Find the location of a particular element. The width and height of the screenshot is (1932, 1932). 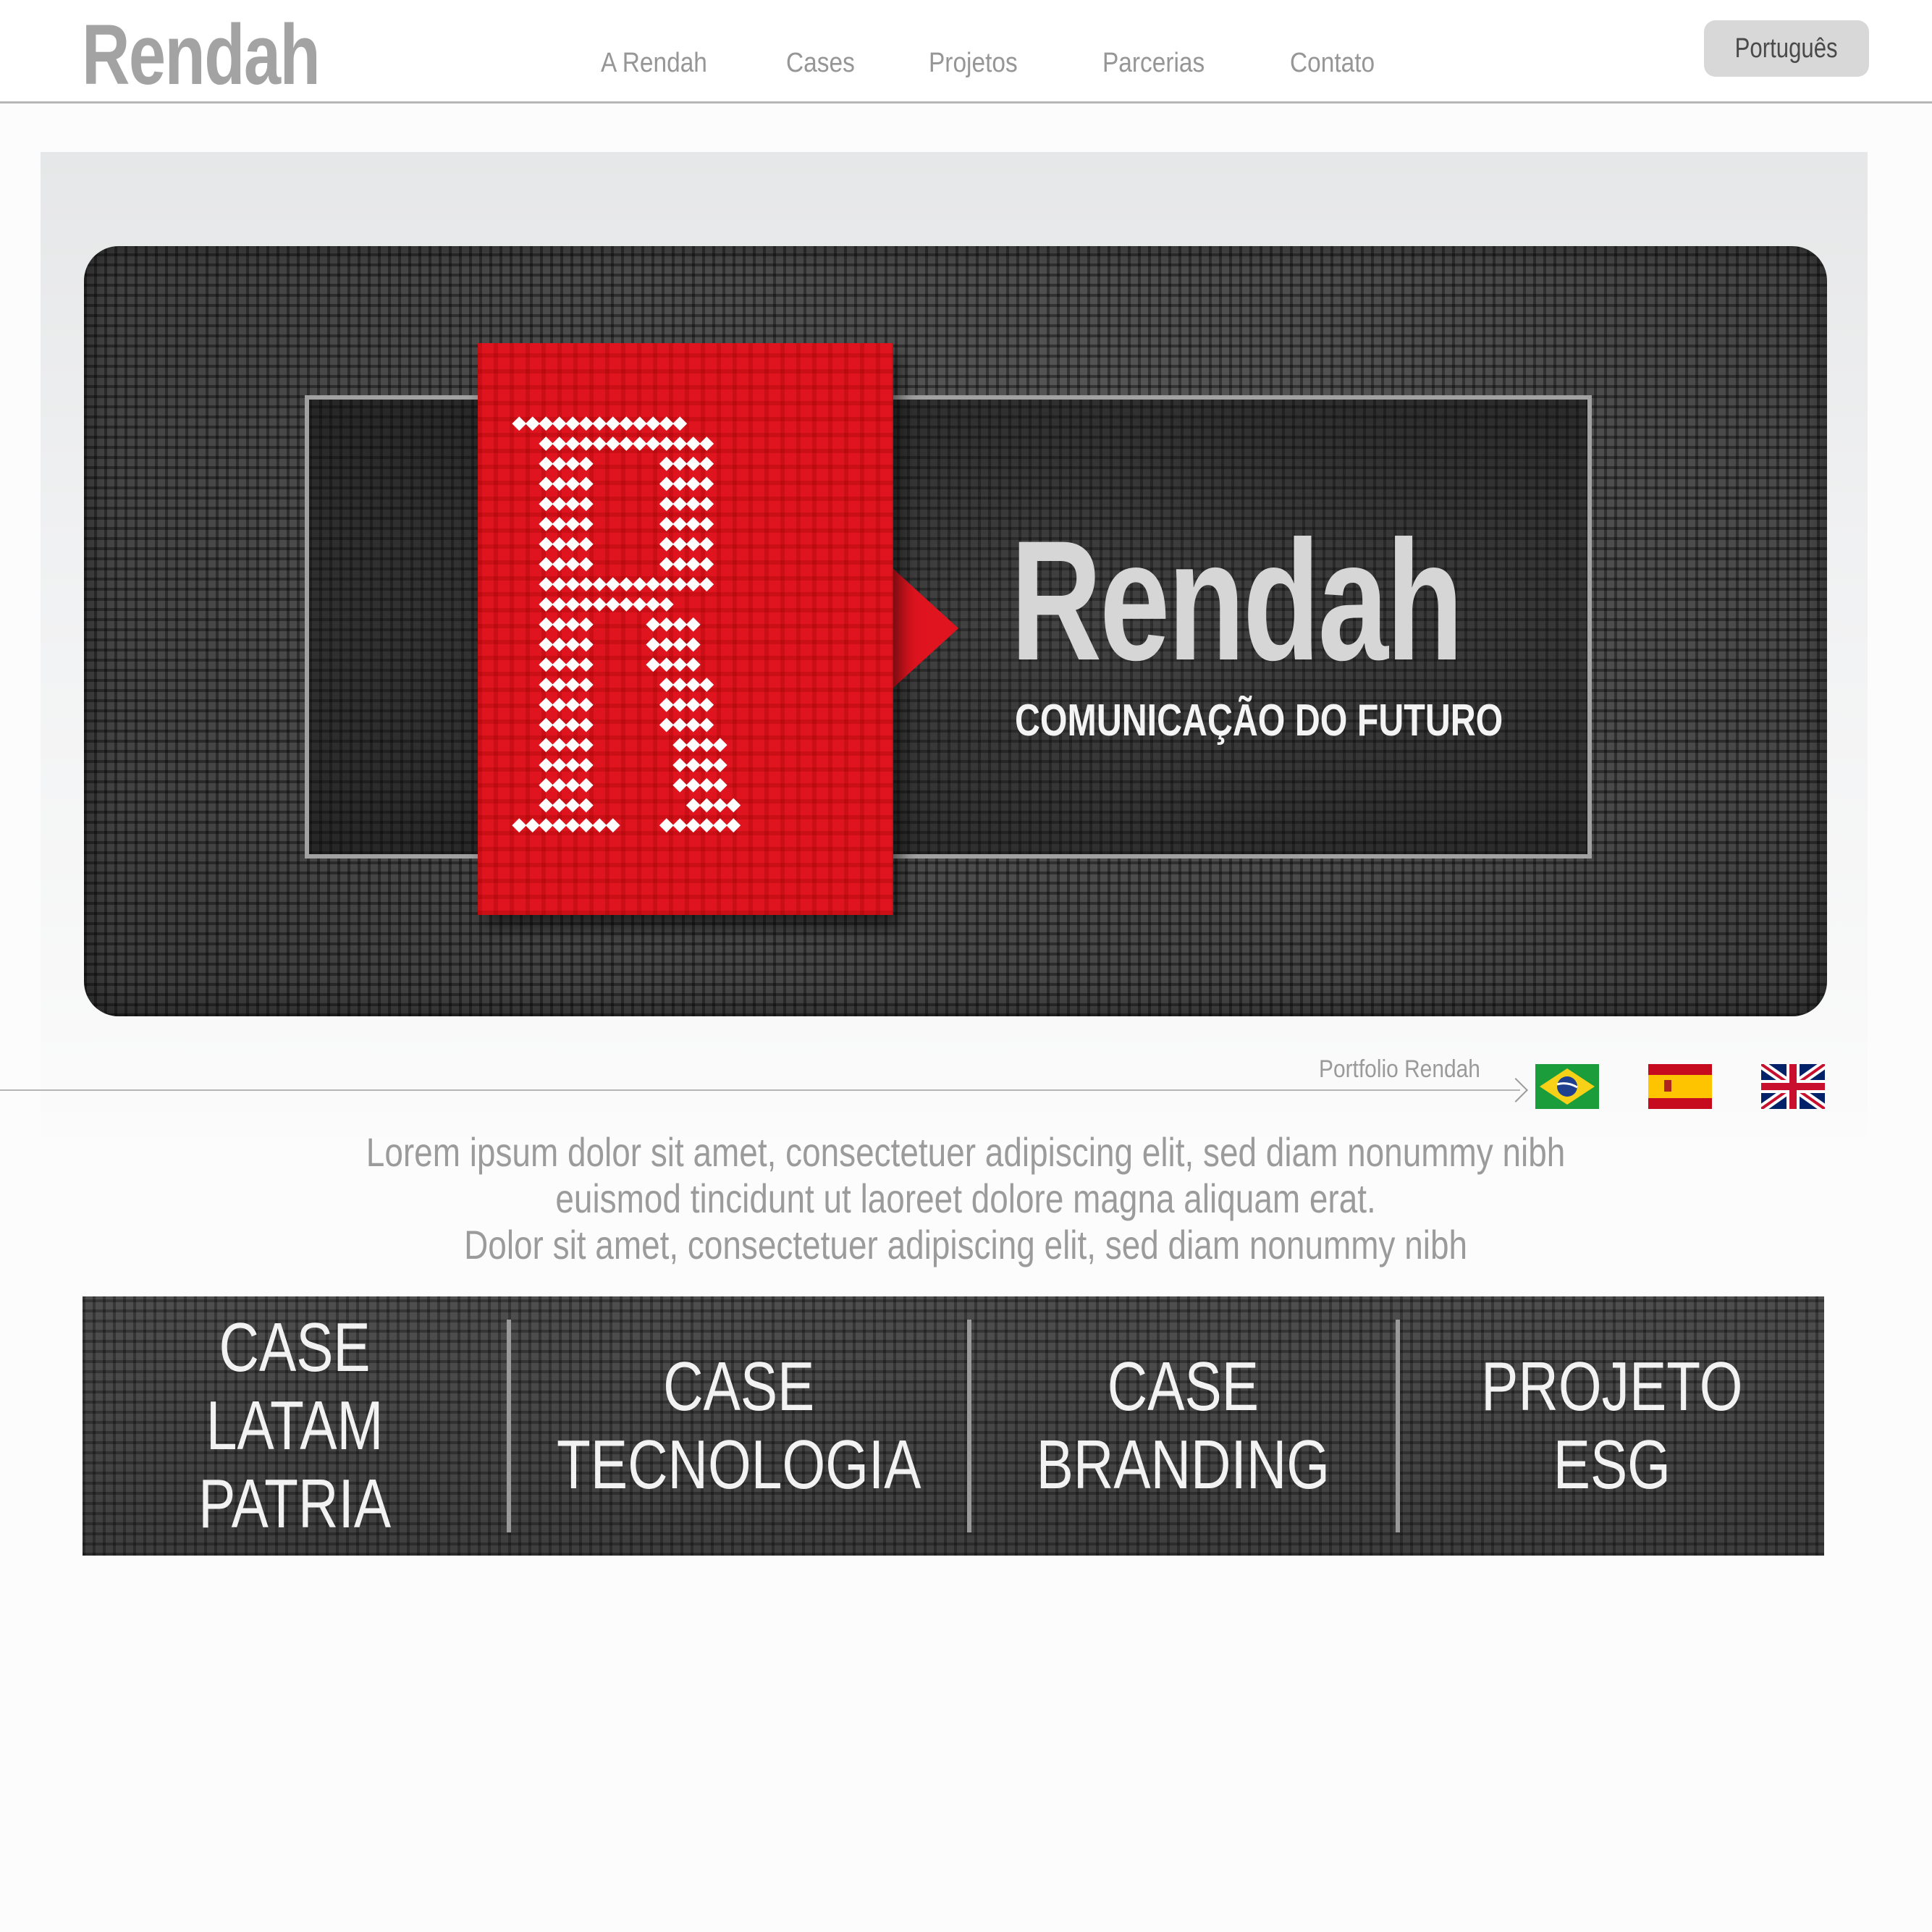

language-selector-button: Português is located at coordinates (1786, 48).